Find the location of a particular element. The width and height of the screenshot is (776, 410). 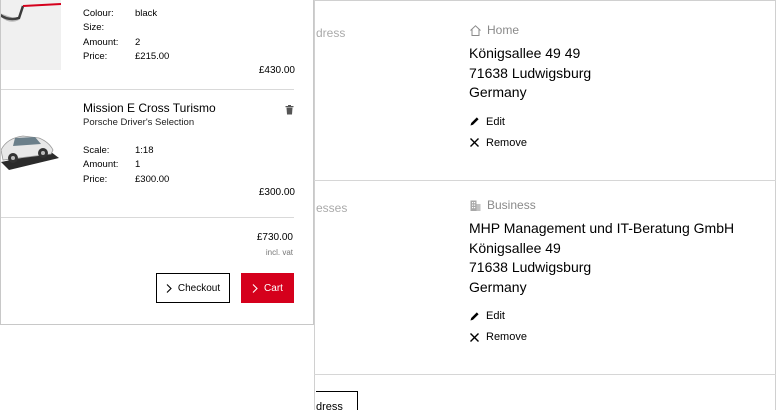

trash-icon is located at coordinates (289, 111).